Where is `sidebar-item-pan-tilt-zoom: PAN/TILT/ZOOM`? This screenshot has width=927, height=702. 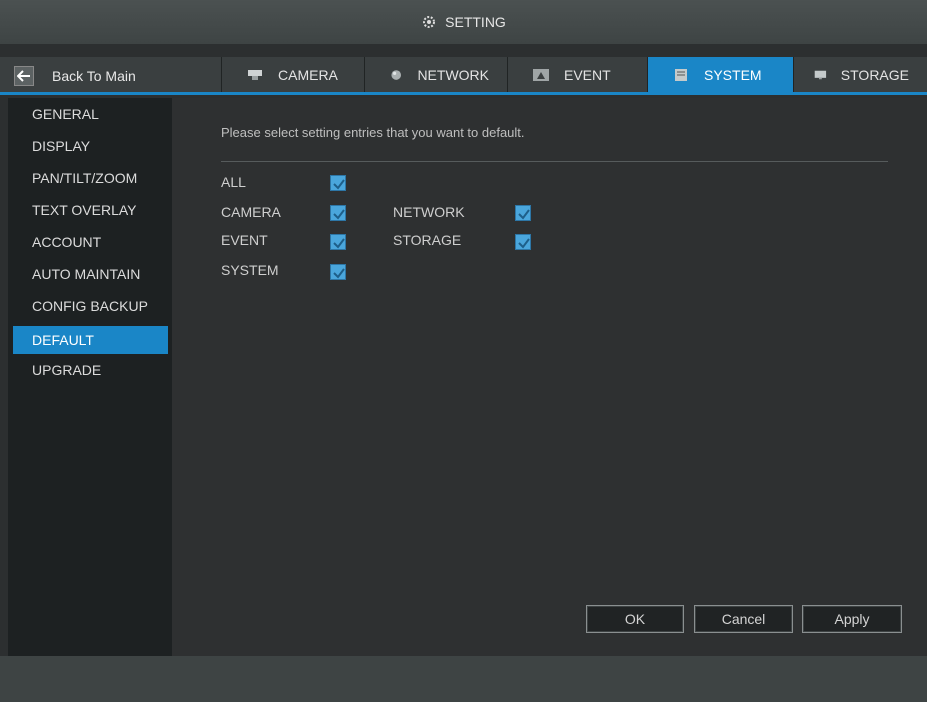 sidebar-item-pan-tilt-zoom: PAN/TILT/ZOOM is located at coordinates (90, 178).